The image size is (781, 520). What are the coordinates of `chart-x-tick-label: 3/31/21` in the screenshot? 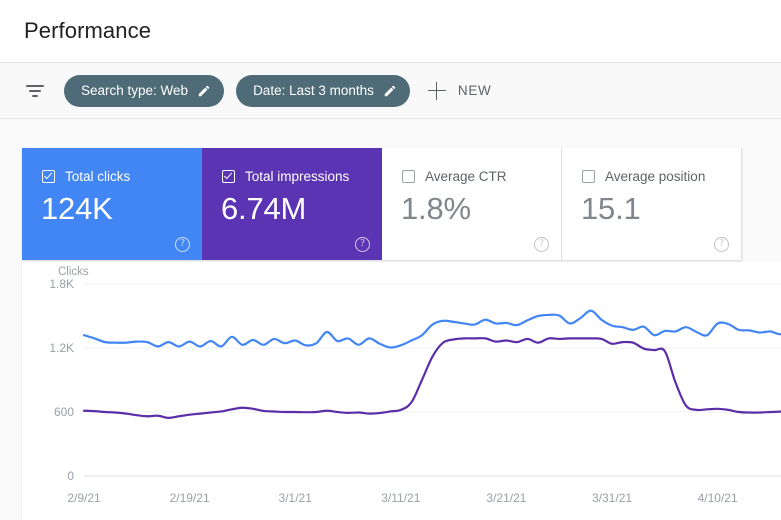 It's located at (612, 498).